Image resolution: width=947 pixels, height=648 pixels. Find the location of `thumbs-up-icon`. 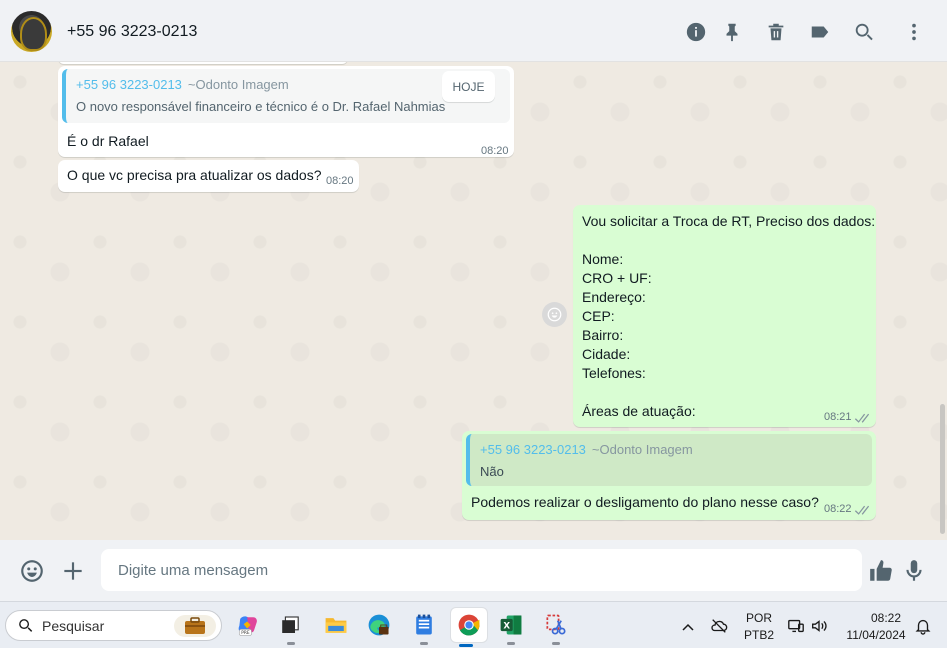

thumbs-up-icon is located at coordinates (881, 571).